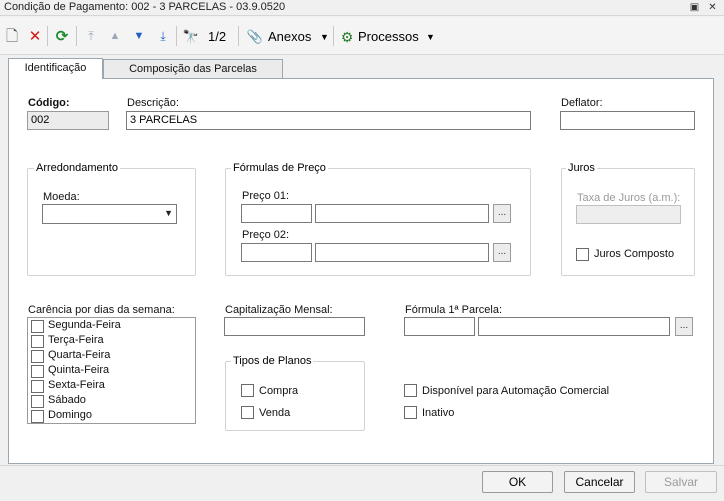 Image resolution: width=724 pixels, height=501 pixels. What do you see at coordinates (276, 213) in the screenshot?
I see `preco01-code-field` at bounding box center [276, 213].